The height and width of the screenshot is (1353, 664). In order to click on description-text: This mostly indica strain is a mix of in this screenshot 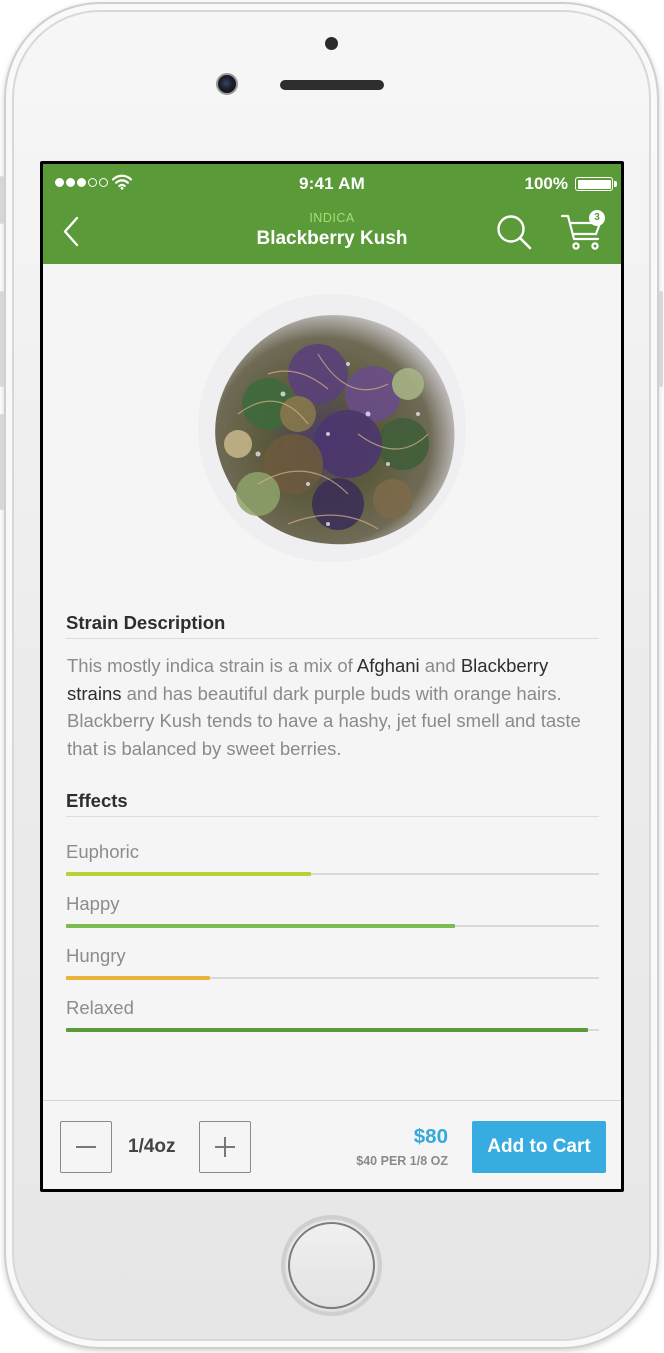, I will do `click(212, 665)`.